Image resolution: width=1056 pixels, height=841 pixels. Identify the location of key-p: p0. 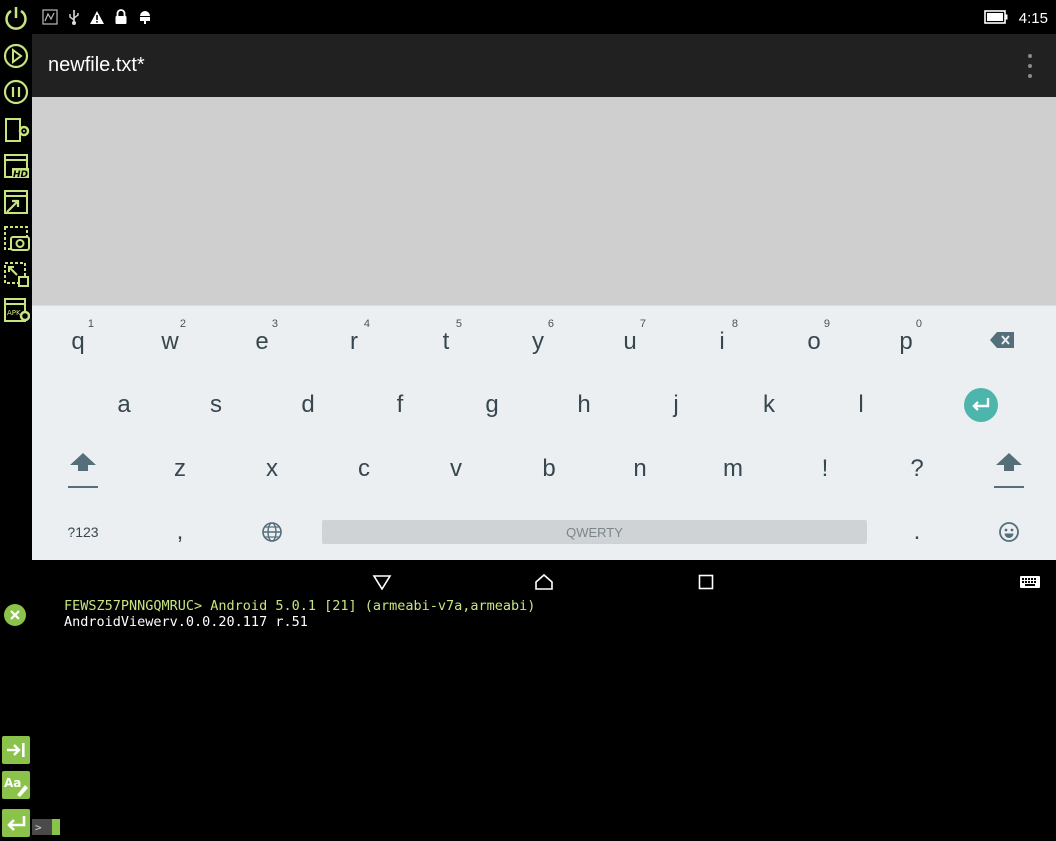
(906, 342).